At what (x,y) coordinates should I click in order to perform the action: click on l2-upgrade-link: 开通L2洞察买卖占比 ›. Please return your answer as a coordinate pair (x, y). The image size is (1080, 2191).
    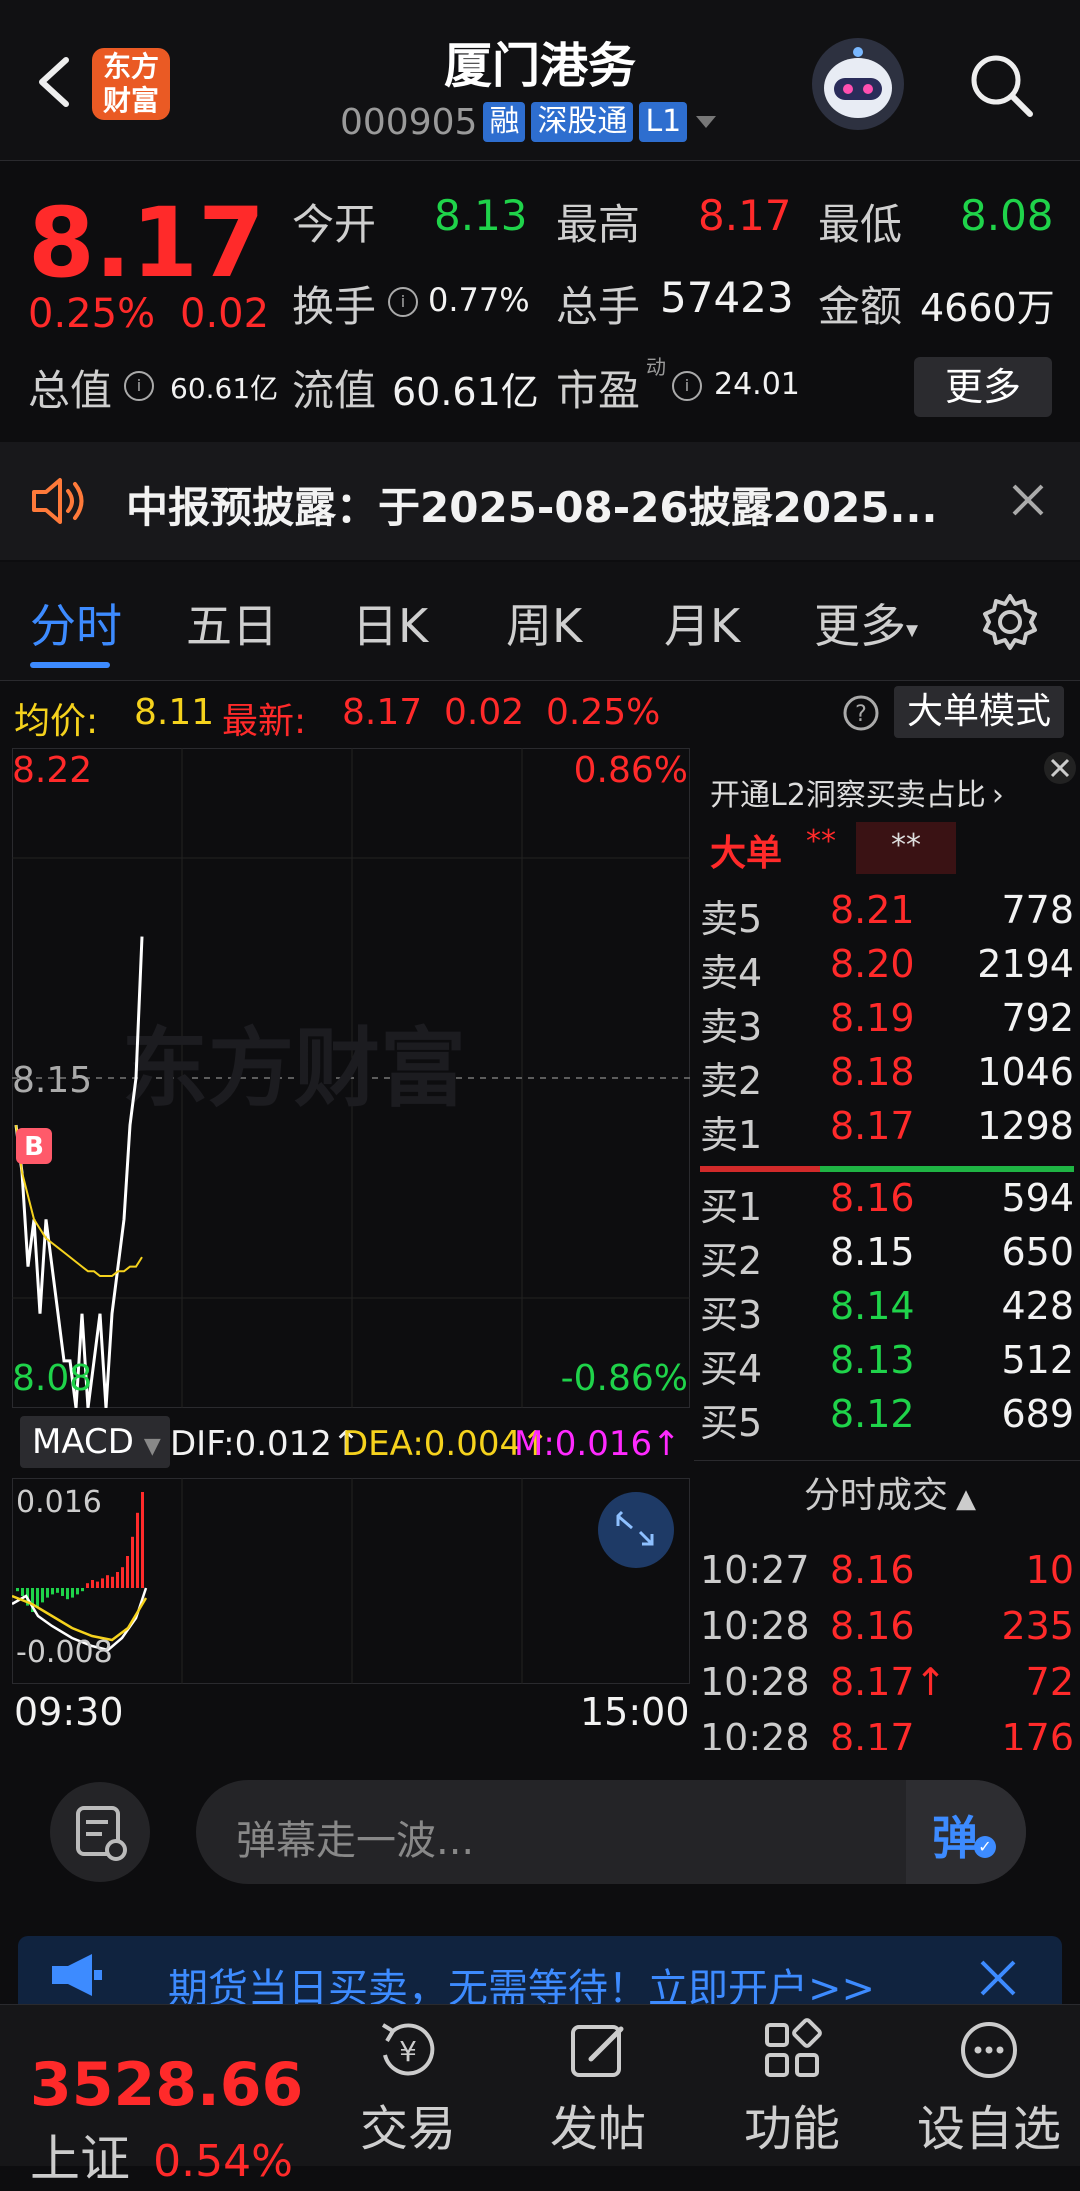
    Looking at the image, I should click on (857, 792).